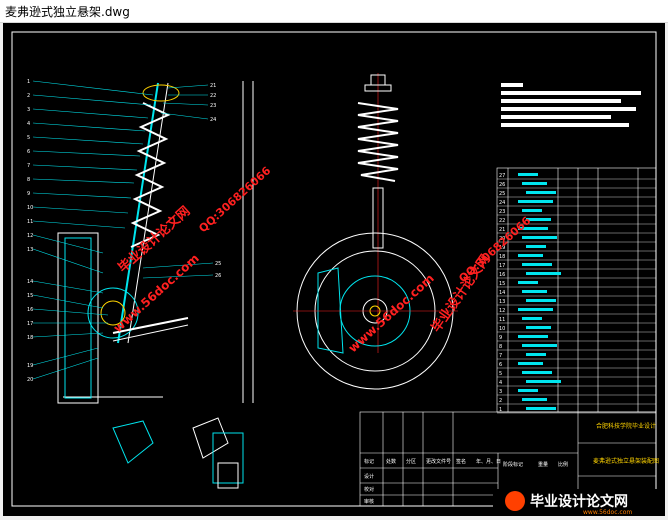 The height and width of the screenshot is (520, 668). I want to click on parts-row-number: 17, so click(502, 266).